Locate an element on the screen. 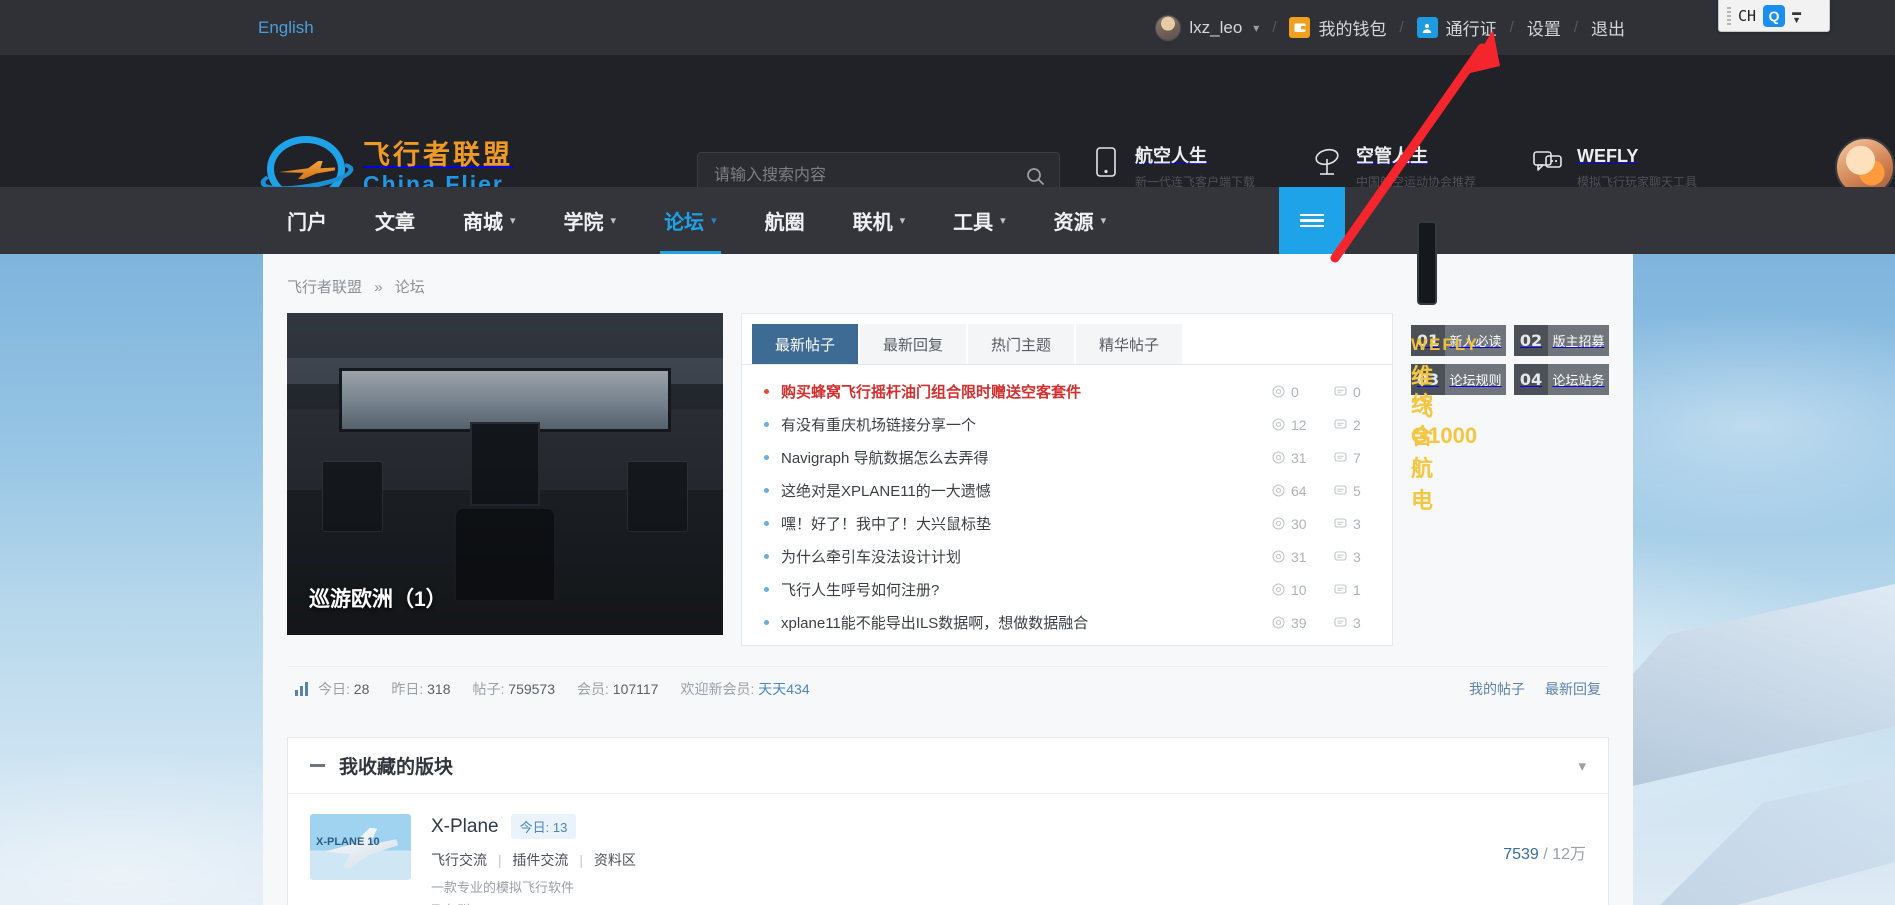 This screenshot has height=905, width=1895. forum-thumbnail: X-PLANE 10 is located at coordinates (360, 847).